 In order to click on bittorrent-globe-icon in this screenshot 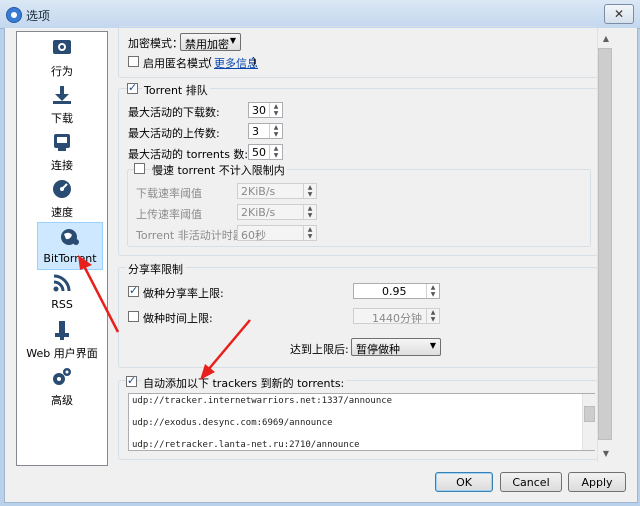, I will do `click(70, 237)`.